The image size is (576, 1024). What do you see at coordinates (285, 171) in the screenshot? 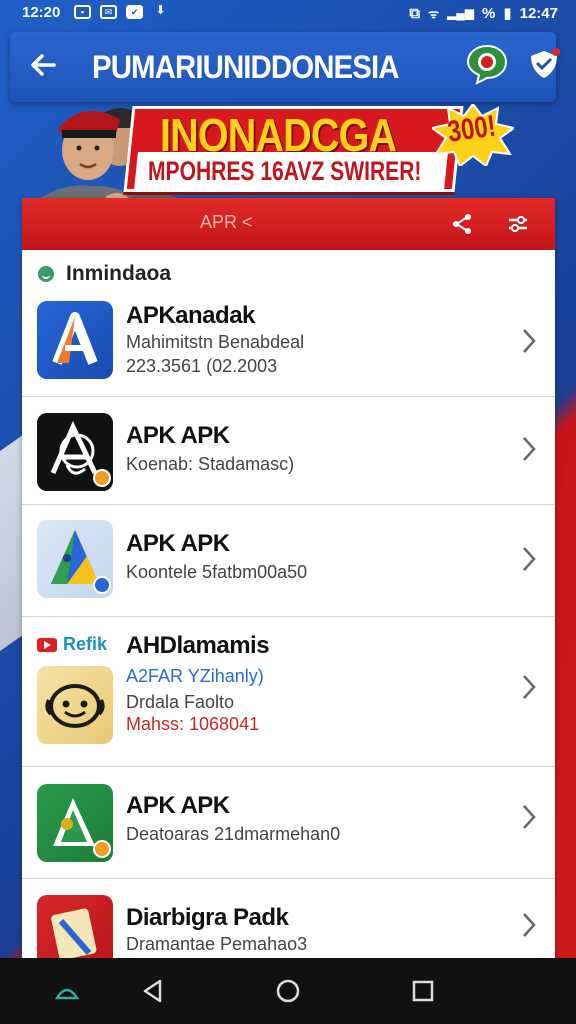
I see `promo-subline: MPOHRES 16AVZ SWIRER!` at bounding box center [285, 171].